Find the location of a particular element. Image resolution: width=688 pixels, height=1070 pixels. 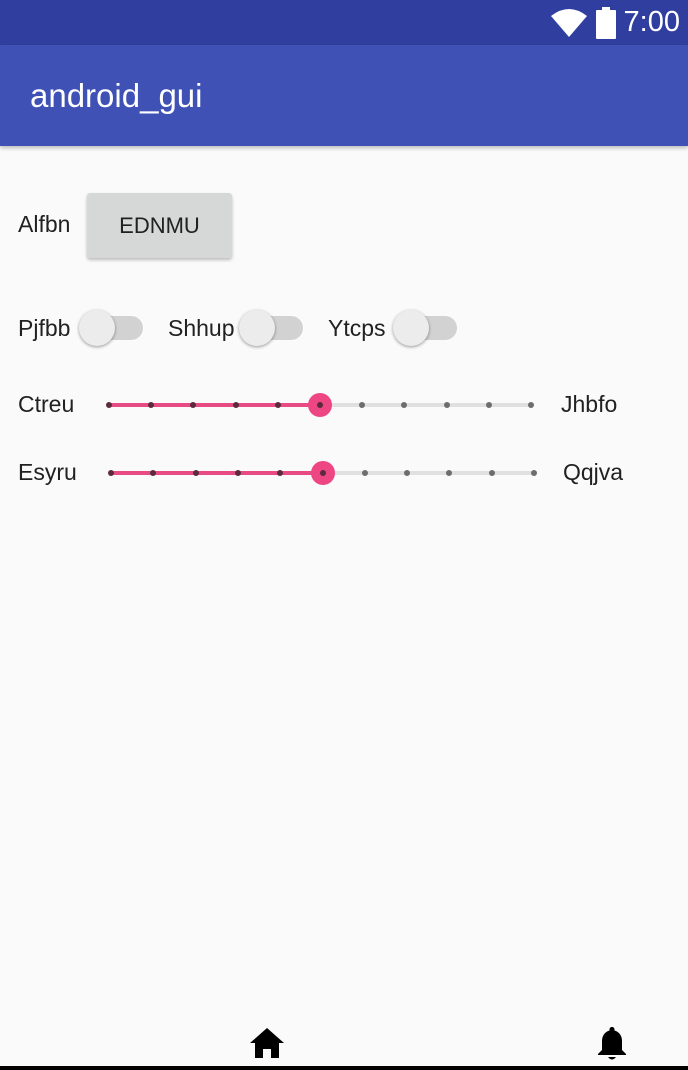

alfbn-label: Alfbn is located at coordinates (44, 224).